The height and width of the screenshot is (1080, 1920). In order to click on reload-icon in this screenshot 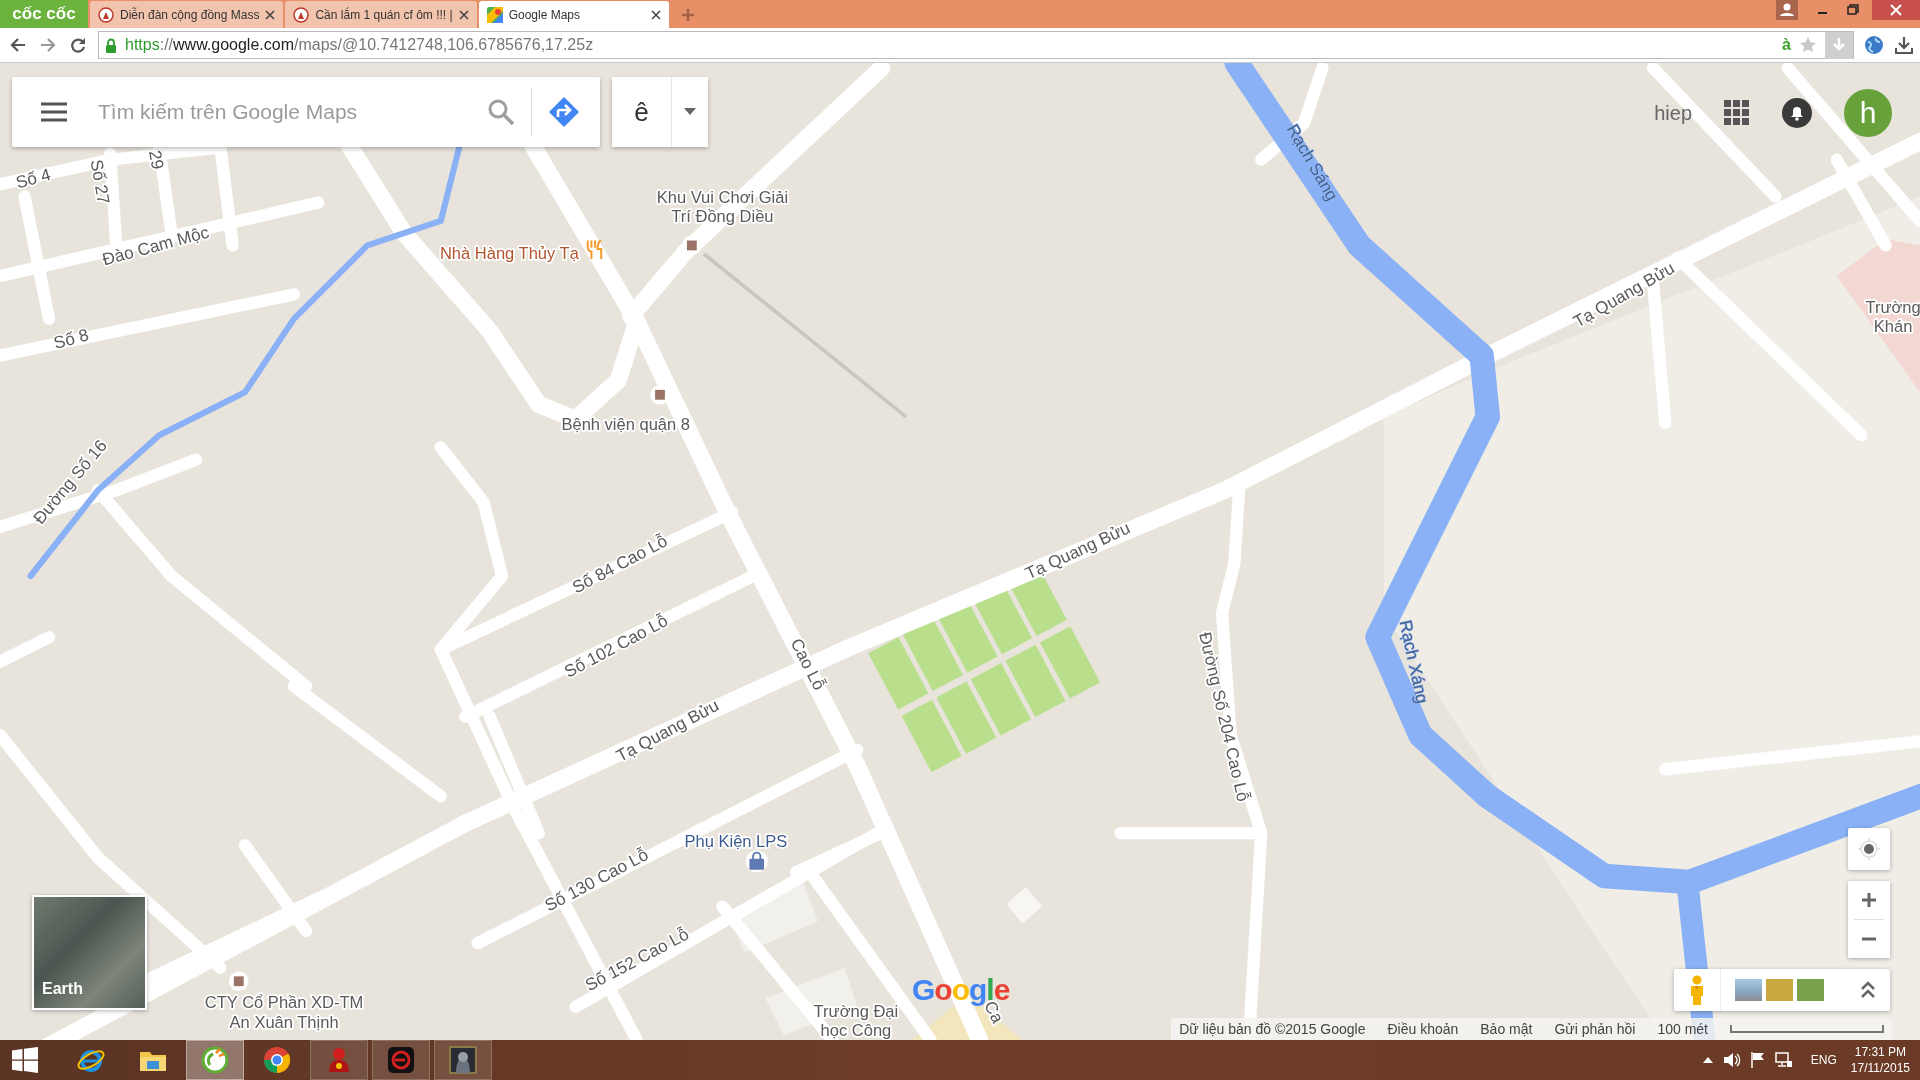, I will do `click(78, 45)`.